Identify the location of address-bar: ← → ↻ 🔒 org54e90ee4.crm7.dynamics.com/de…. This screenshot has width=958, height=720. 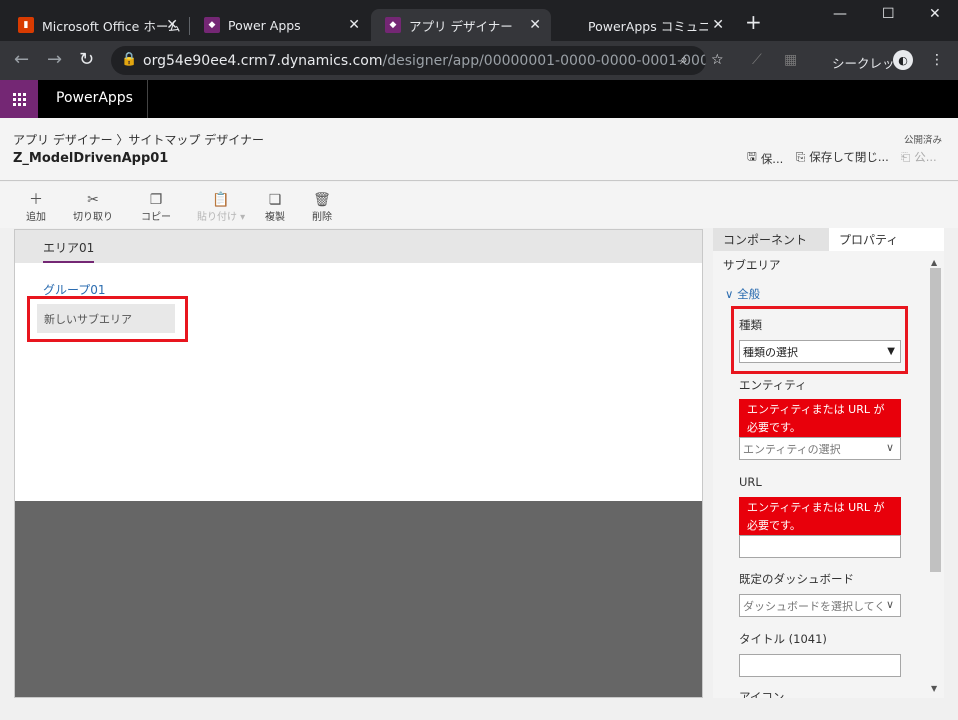
(479, 60).